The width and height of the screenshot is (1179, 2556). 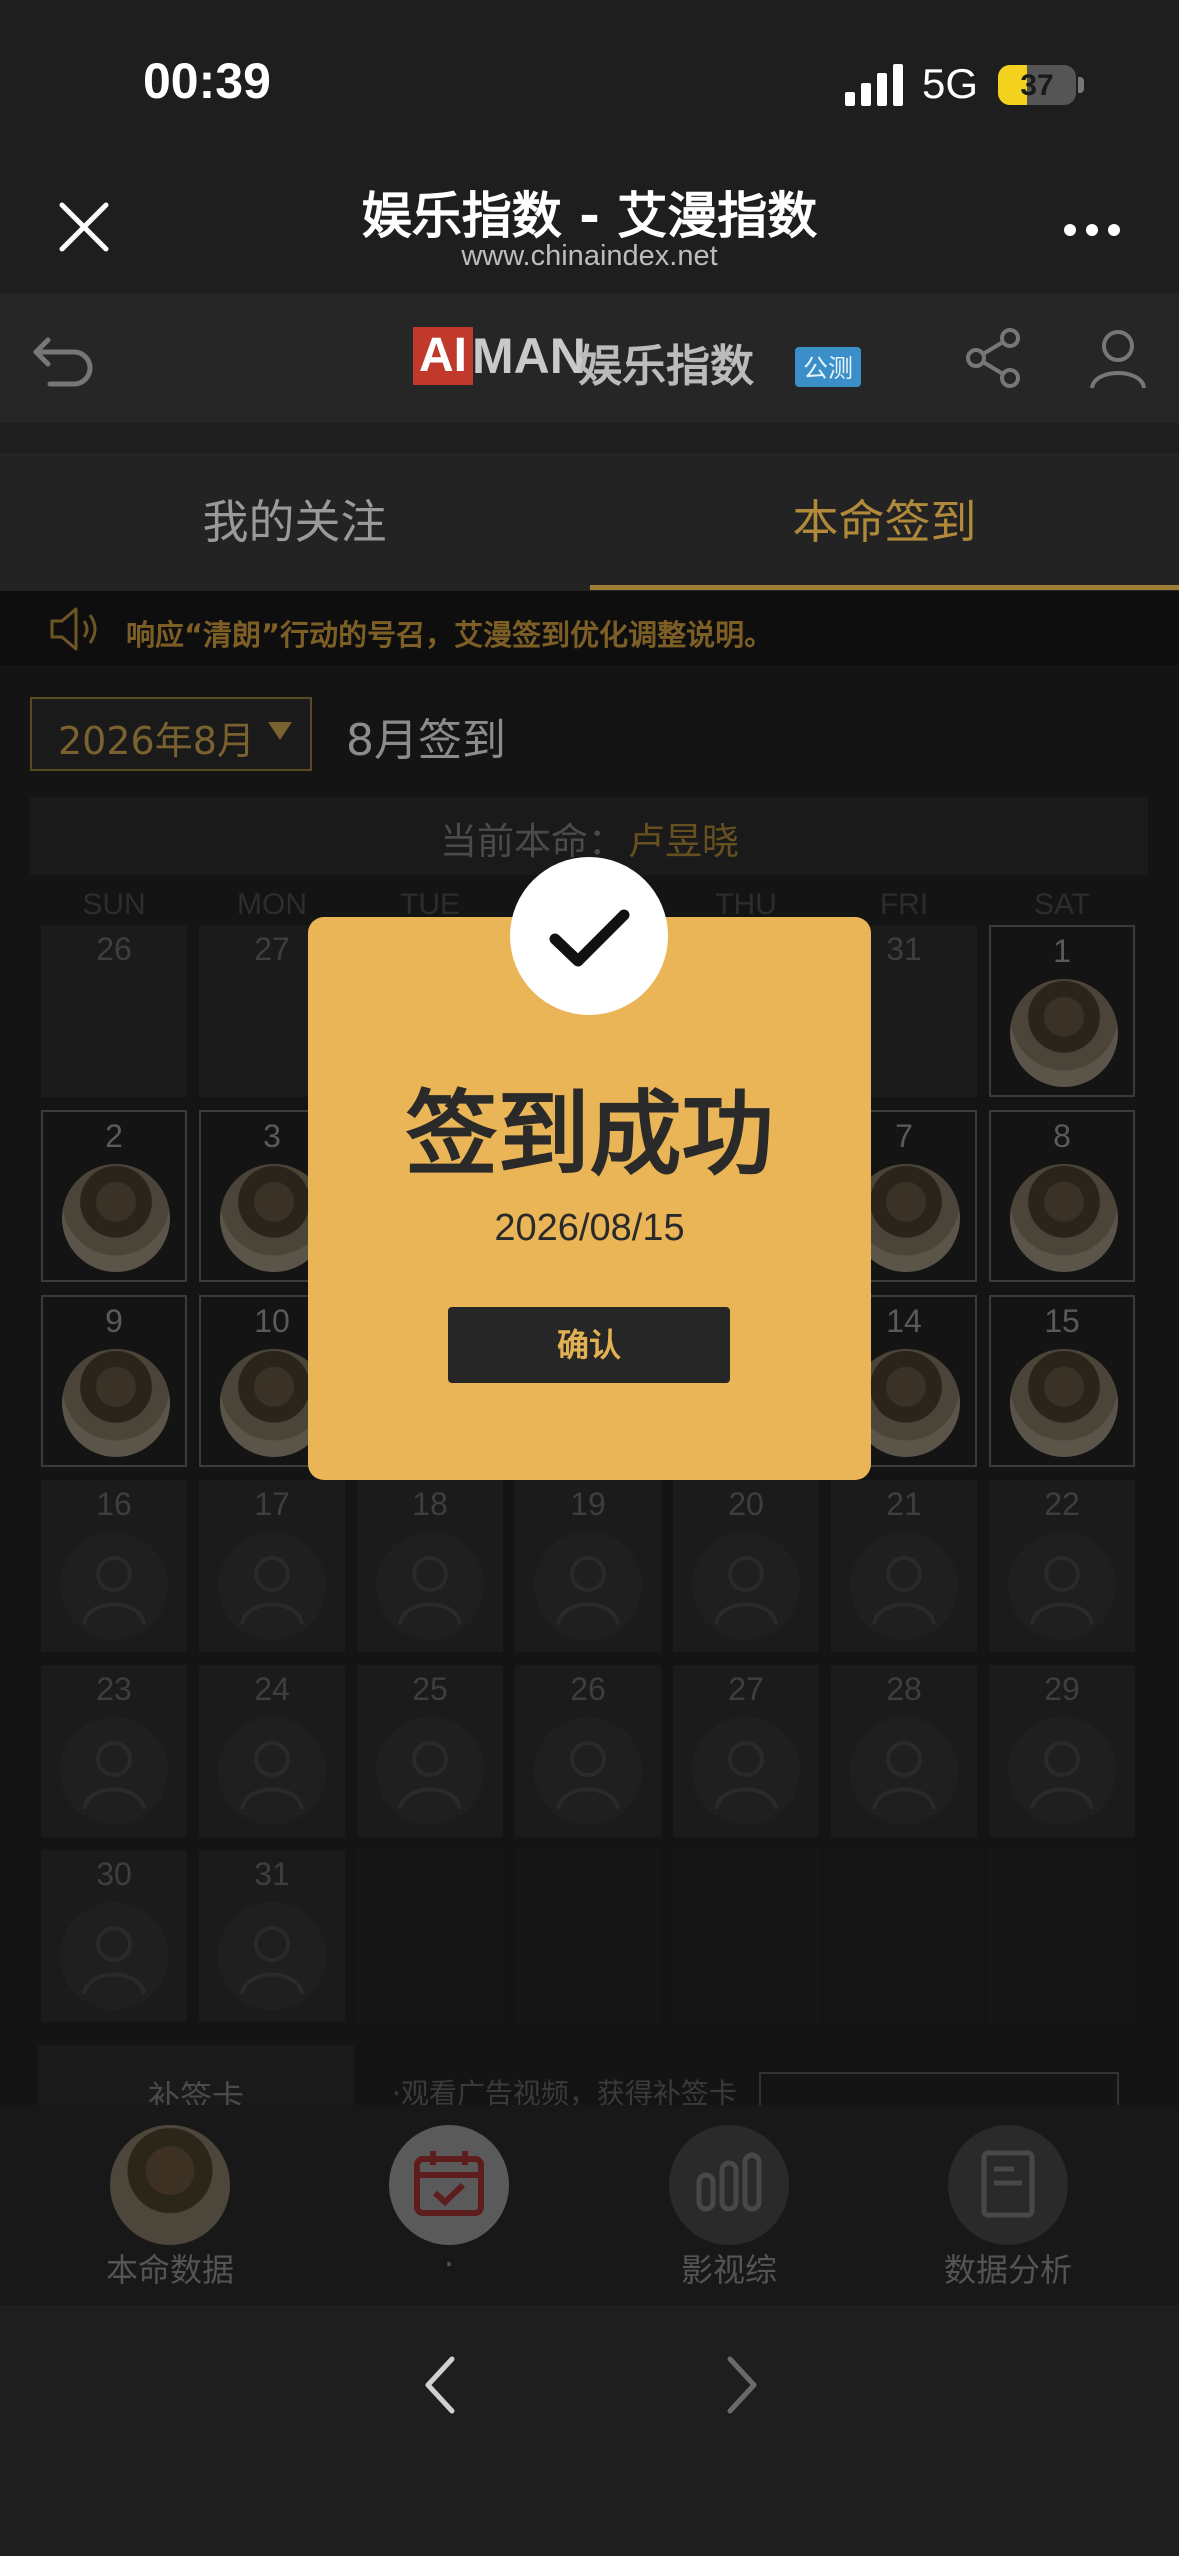 What do you see at coordinates (742, 2385) in the screenshot?
I see `chevron-right-icon` at bounding box center [742, 2385].